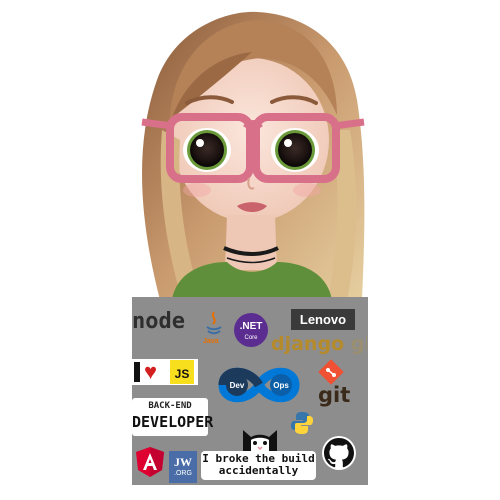 Image resolution: width=500 pixels, height=500 pixels. I want to click on broke-the-build-sticker: I broke the build accidentally, so click(258, 465).